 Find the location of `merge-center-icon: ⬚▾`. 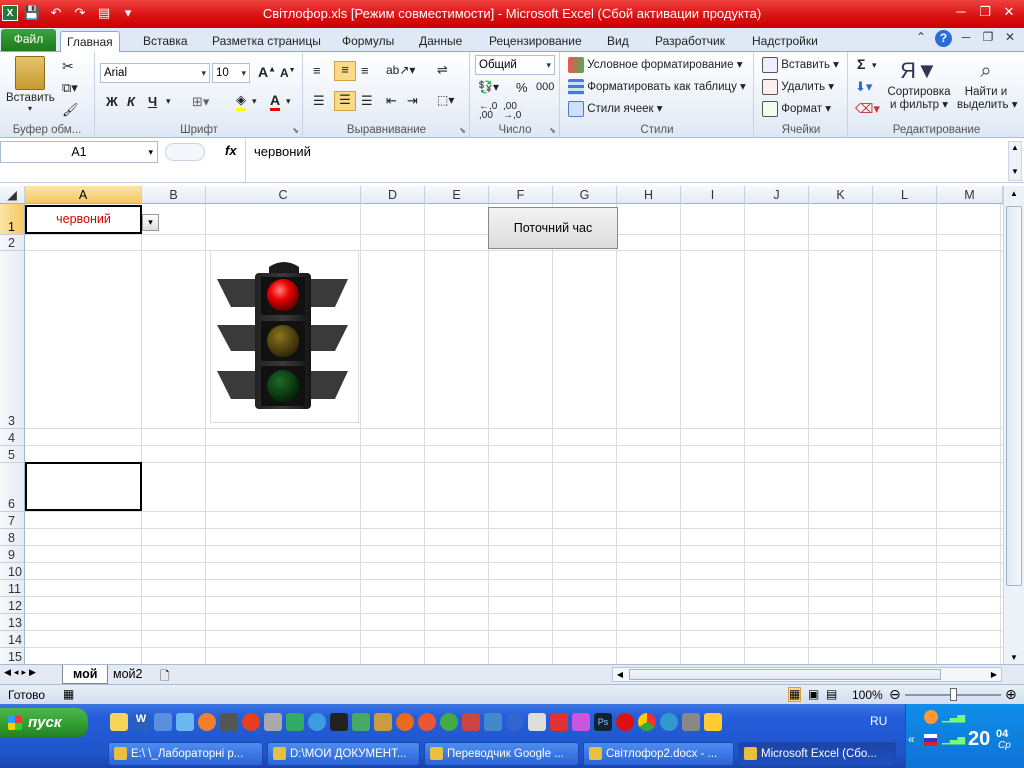

merge-center-icon: ⬚▾ is located at coordinates (445, 100).